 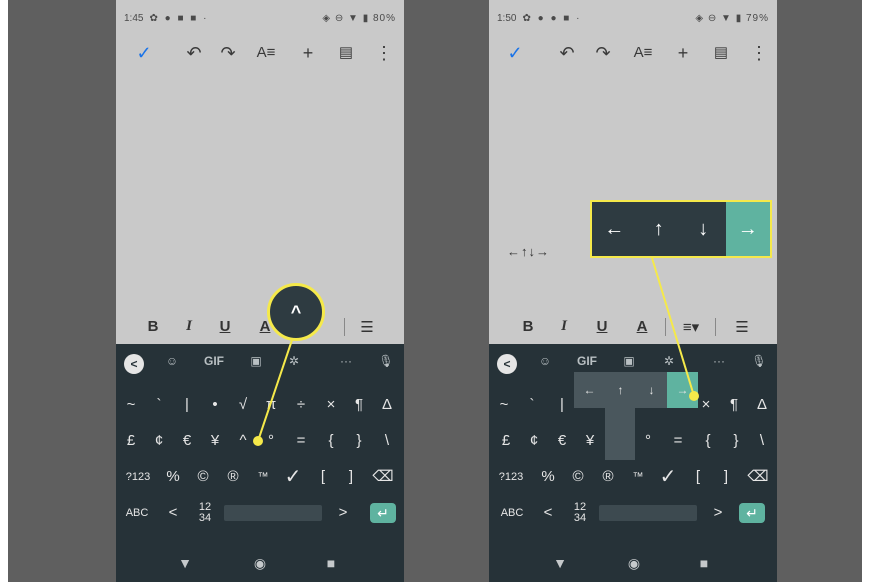 What do you see at coordinates (243, 405) in the screenshot?
I see `key-sqrt: √` at bounding box center [243, 405].